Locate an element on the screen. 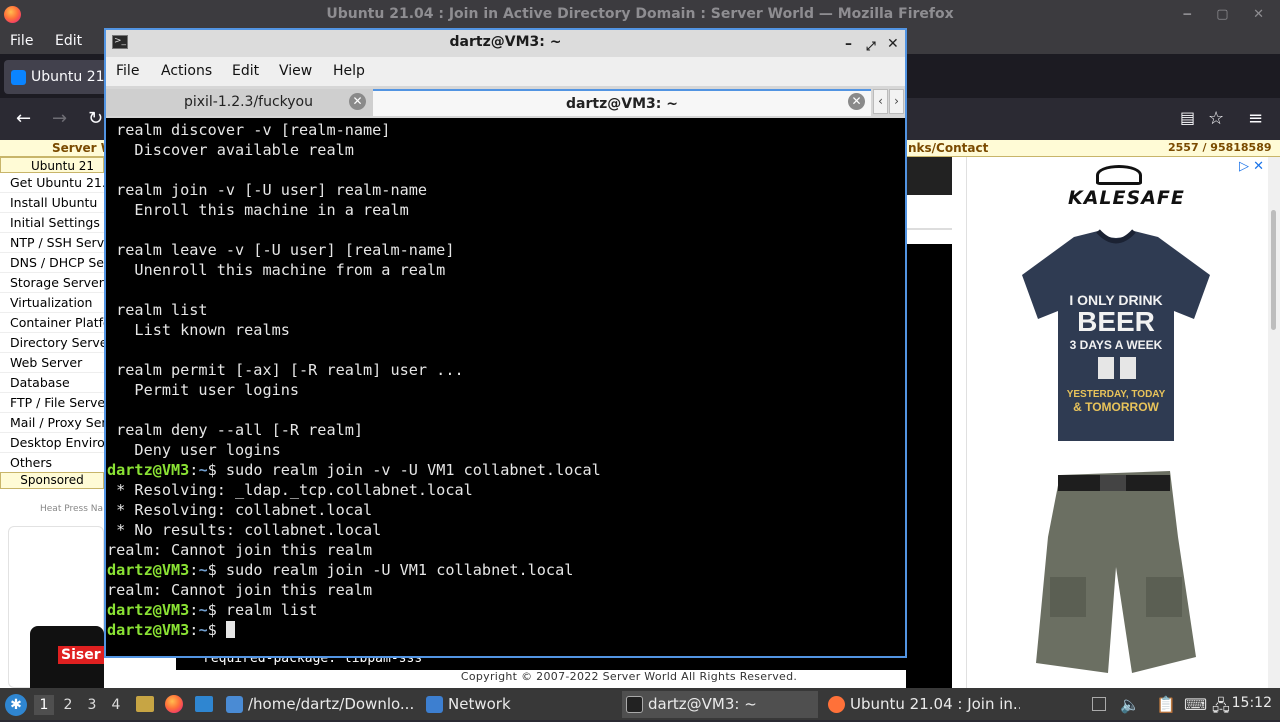 The image size is (1280, 722). sidebar-item: Mail / Proxy Server is located at coordinates (52, 423).